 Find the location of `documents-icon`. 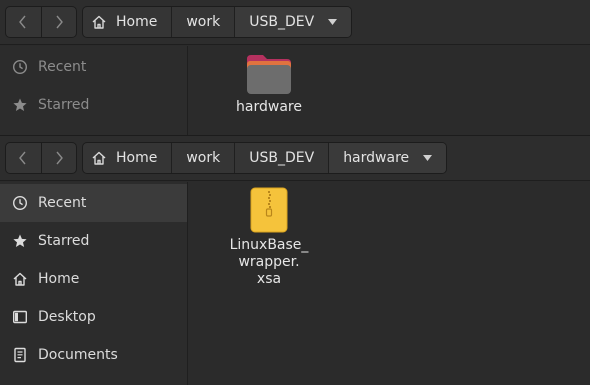

documents-icon is located at coordinates (20, 355).